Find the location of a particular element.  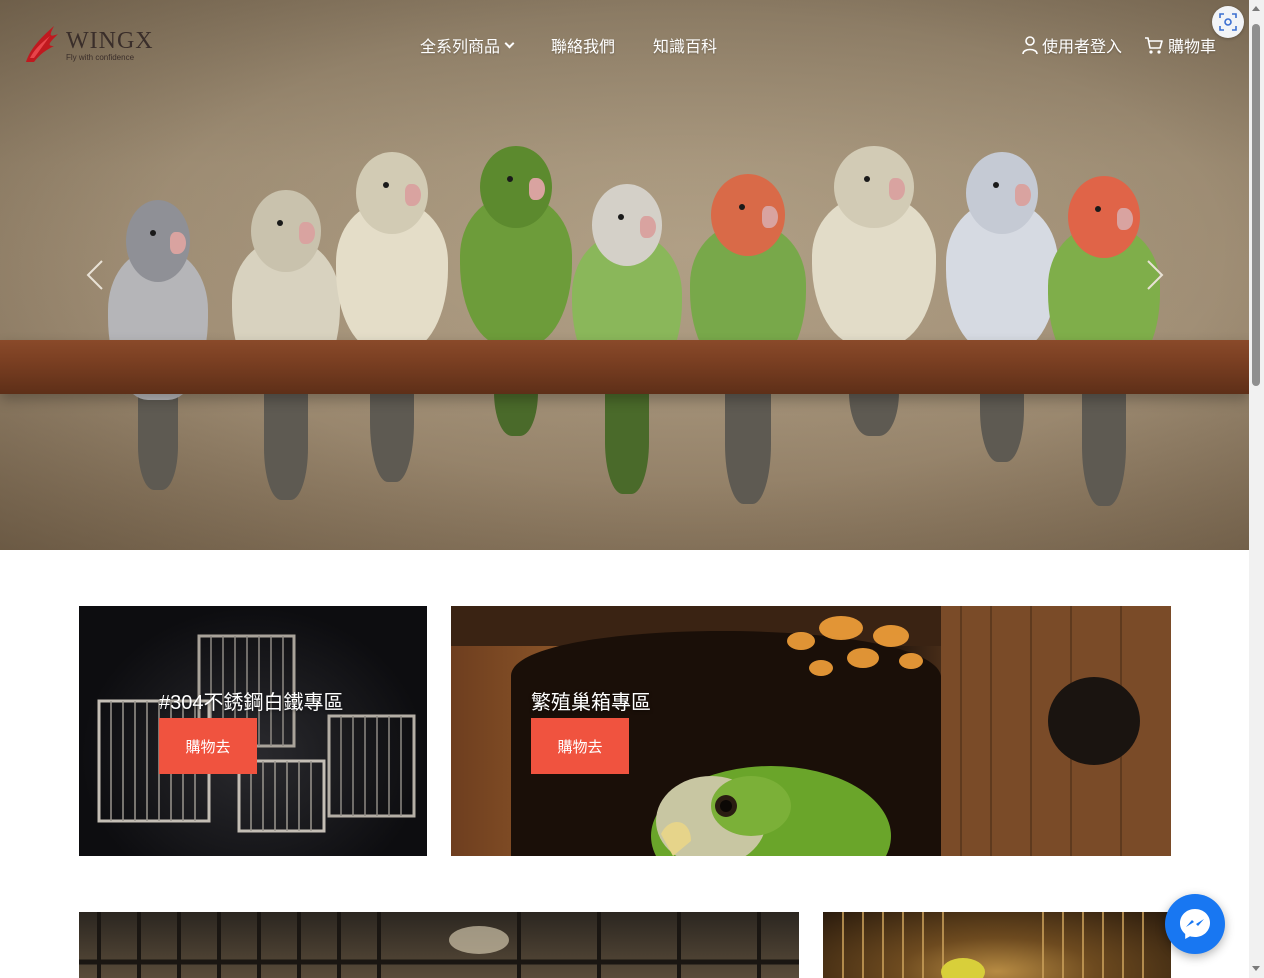

cart-label: 購物車 is located at coordinates (1191, 47).